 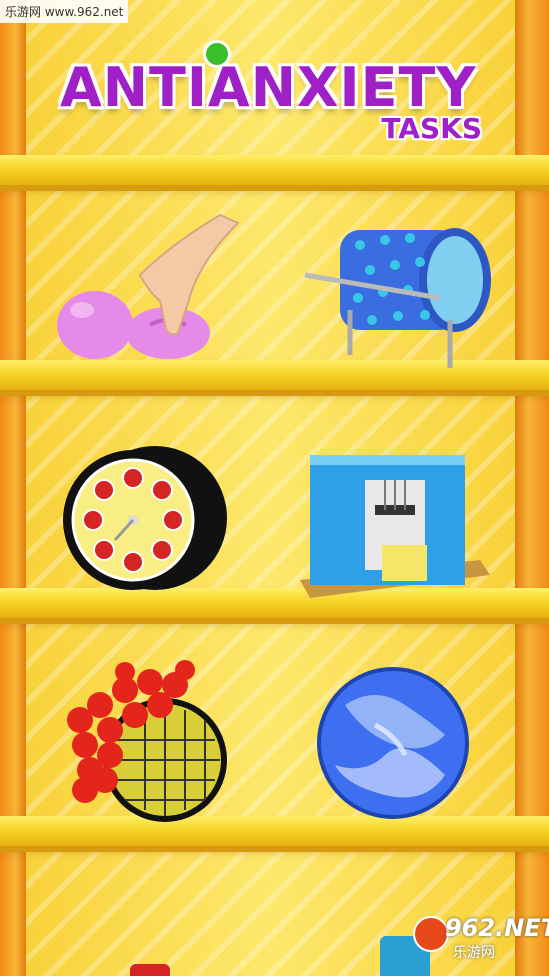 I want to click on watermark-logo: 962.NET 乐游网, so click(x=481, y=938).